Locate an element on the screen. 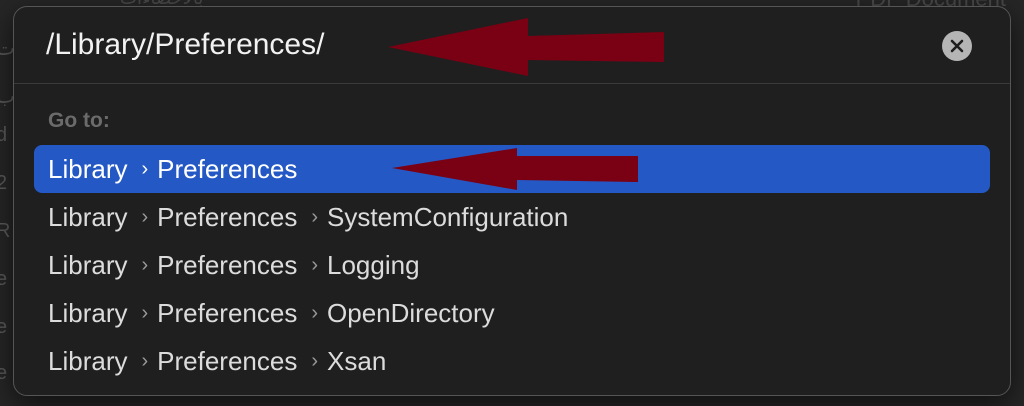 The image size is (1024, 406). bg-fragment: 2 is located at coordinates (4, 183).